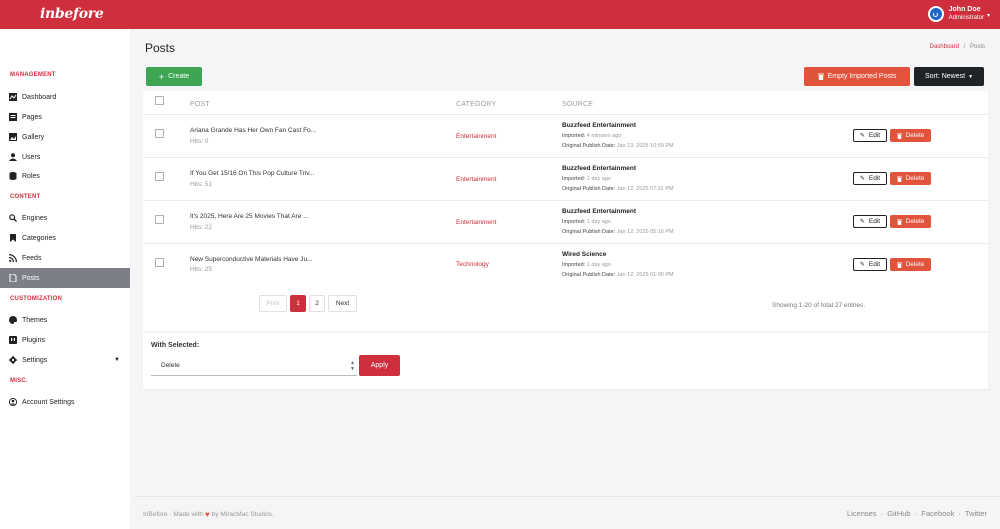 Image resolution: width=1000 pixels, height=529 pixels. What do you see at coordinates (298, 303) in the screenshot?
I see `pagination-page-1: 1` at bounding box center [298, 303].